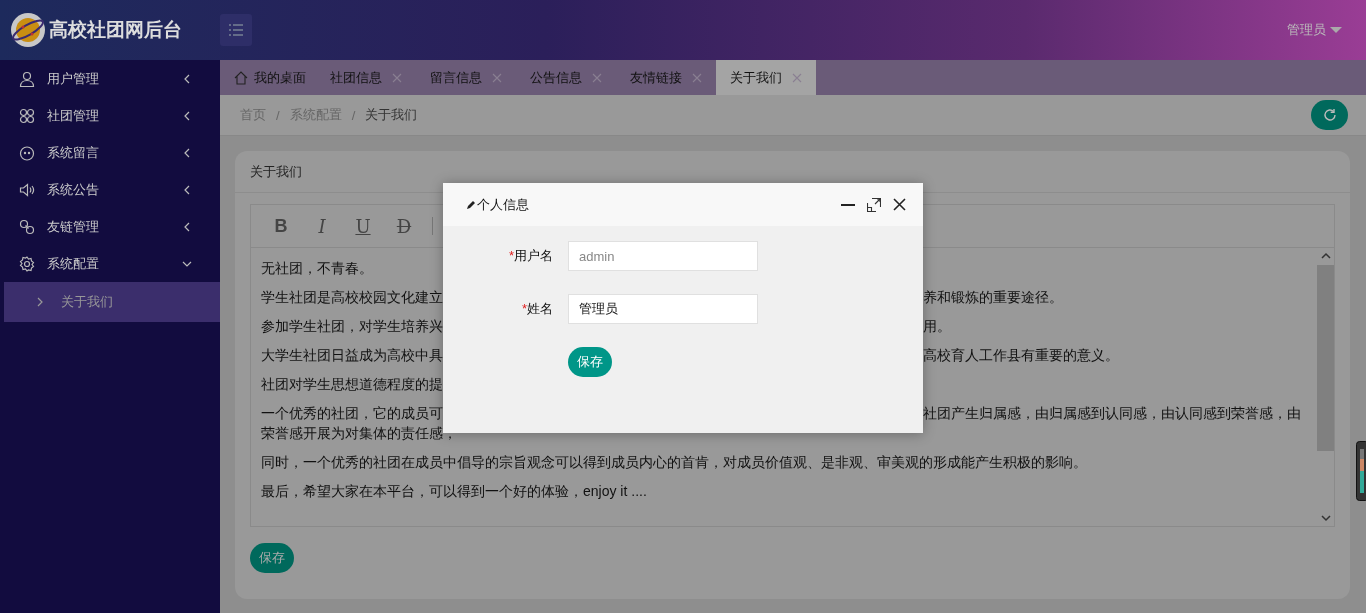 The image size is (1366, 613). Describe the element at coordinates (27, 152) in the screenshot. I see `face-icon` at that location.